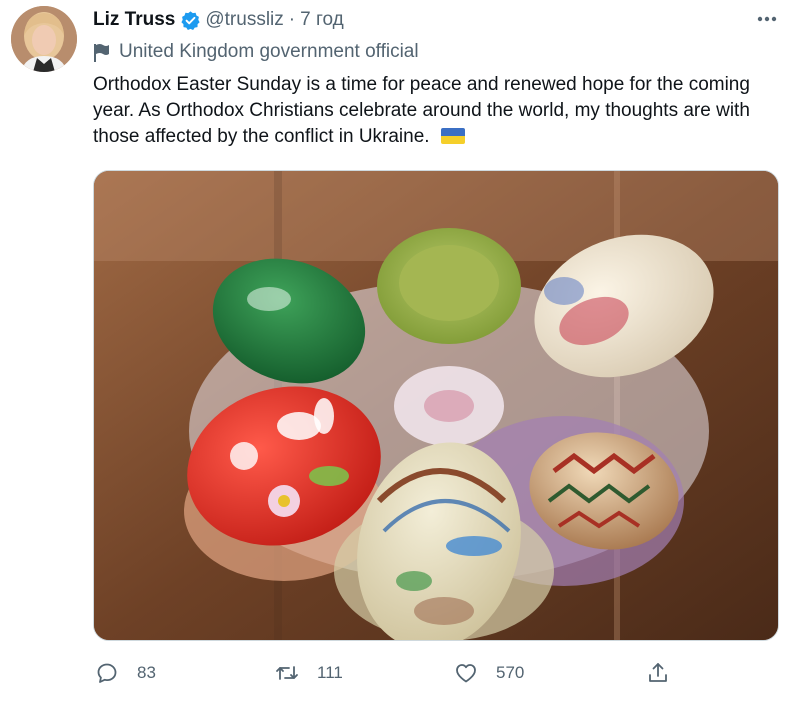  I want to click on tweet-header: Liz Truss @trussliz · 7 год, so click(218, 20).